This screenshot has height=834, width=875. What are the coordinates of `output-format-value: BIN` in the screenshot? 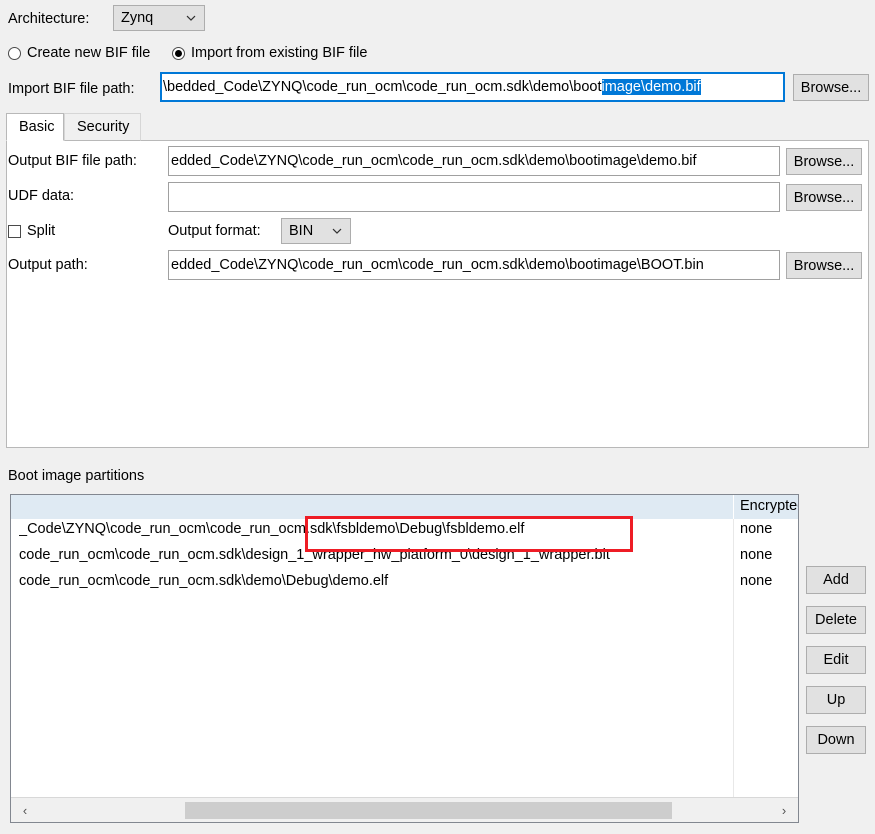 It's located at (301, 231).